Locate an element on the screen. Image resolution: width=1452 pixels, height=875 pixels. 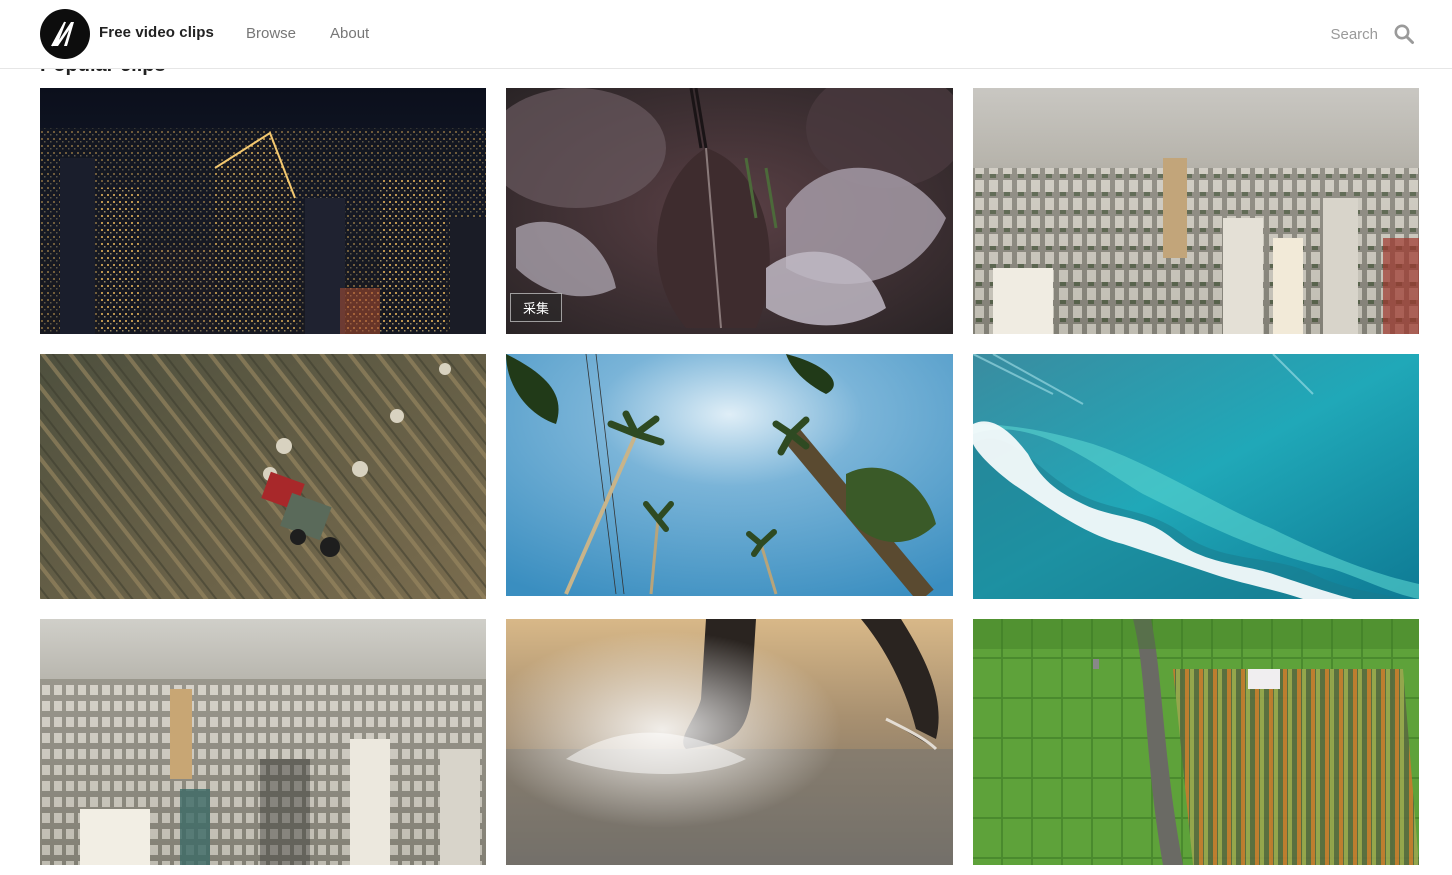
nav-about-link: About is located at coordinates (349, 33).